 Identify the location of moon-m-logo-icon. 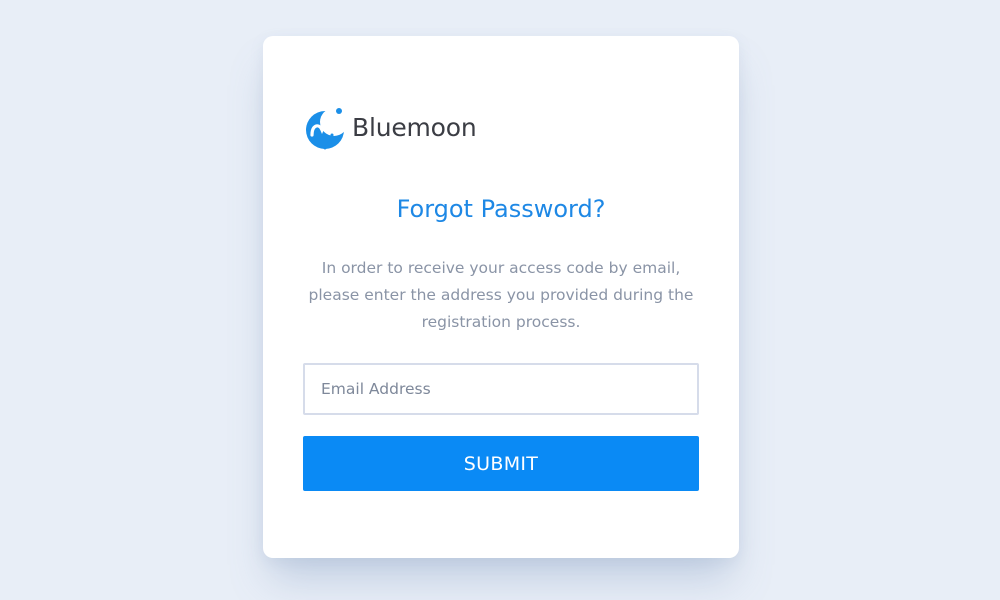
(327, 129).